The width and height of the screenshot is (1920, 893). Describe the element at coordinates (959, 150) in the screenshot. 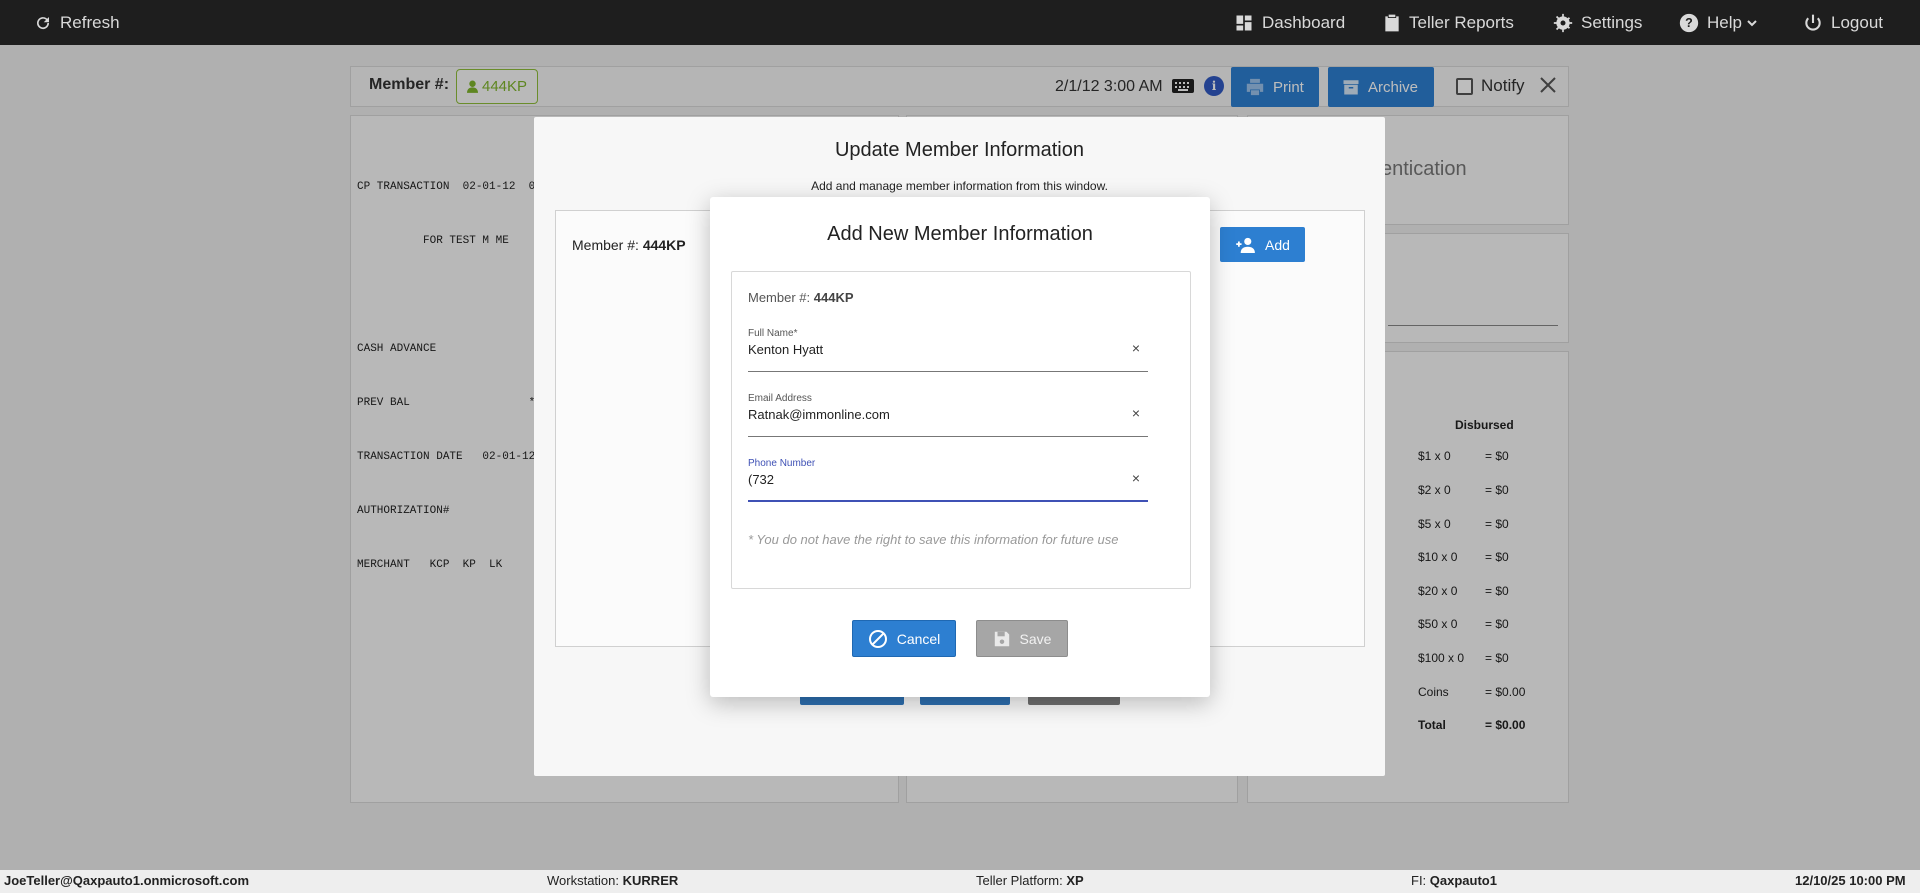

I see `update-modal-title: Update Member Information` at that location.